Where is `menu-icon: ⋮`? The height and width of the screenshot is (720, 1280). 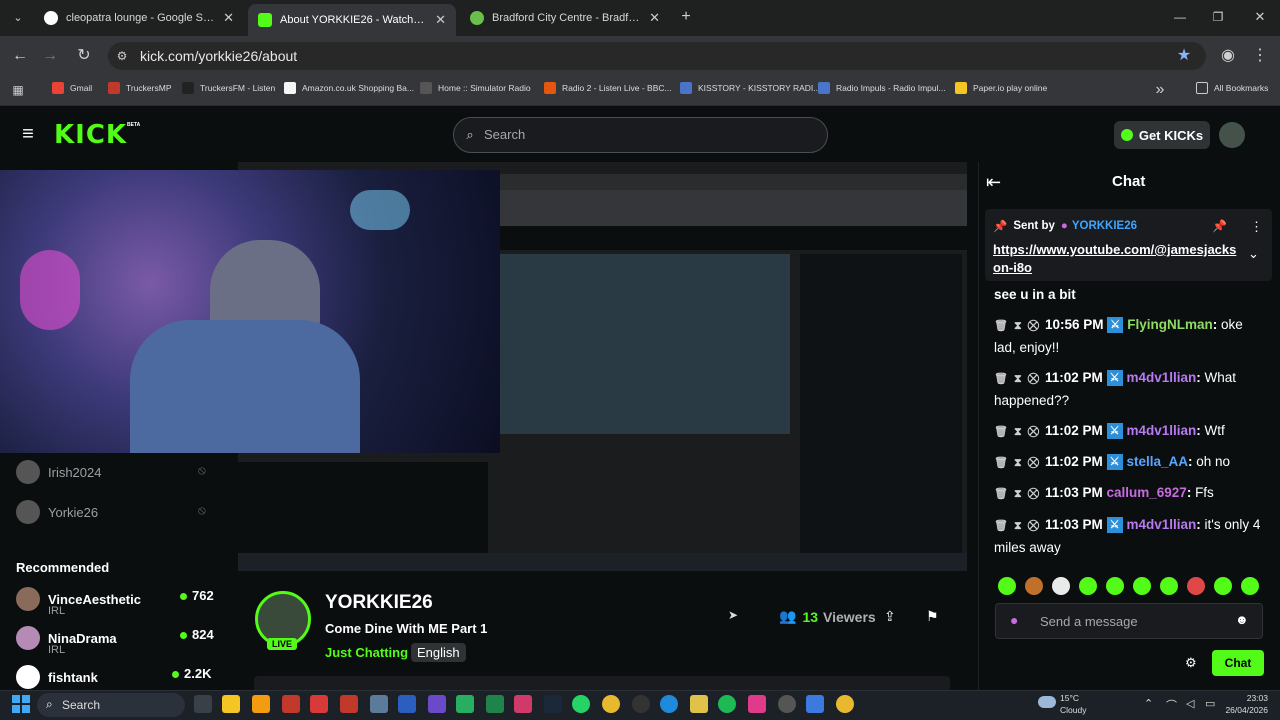 menu-icon: ⋮ is located at coordinates (1260, 56).